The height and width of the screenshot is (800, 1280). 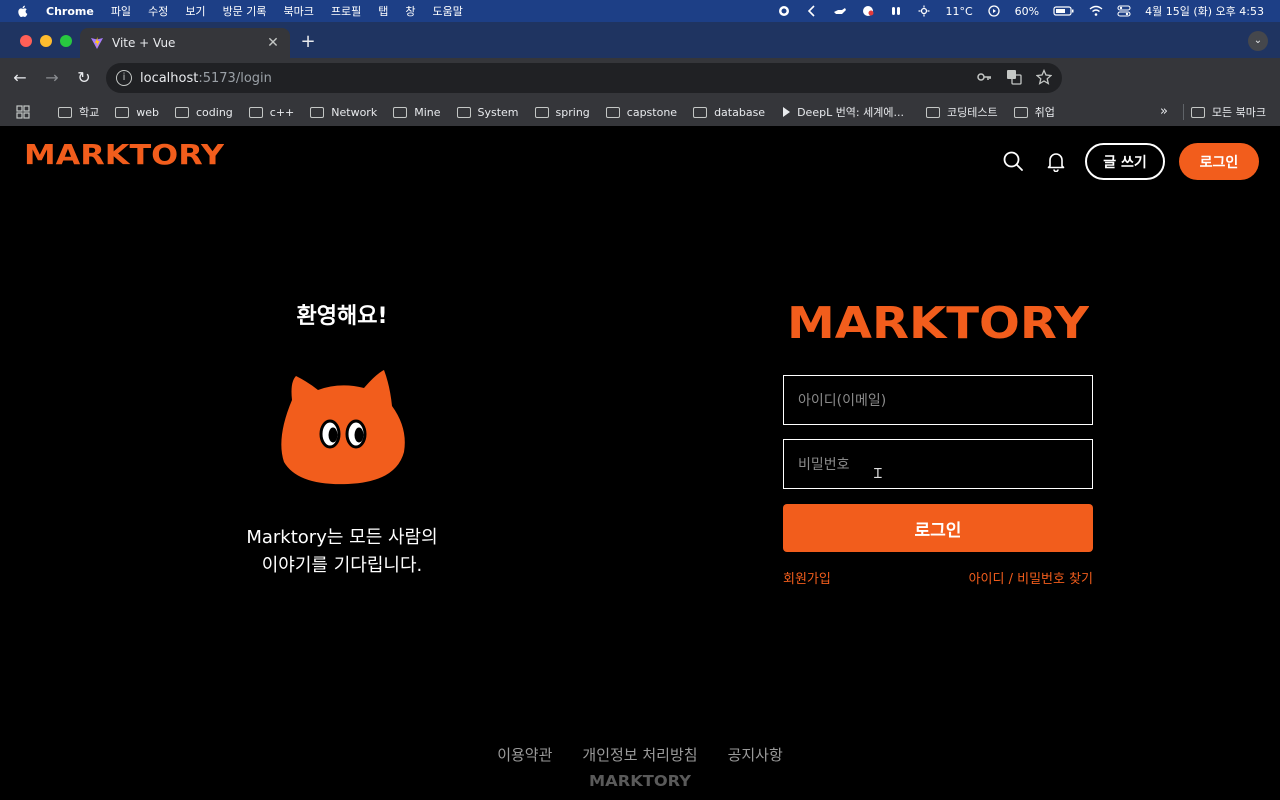 I want to click on footer-terms-link: 이용약관, so click(x=524, y=754).